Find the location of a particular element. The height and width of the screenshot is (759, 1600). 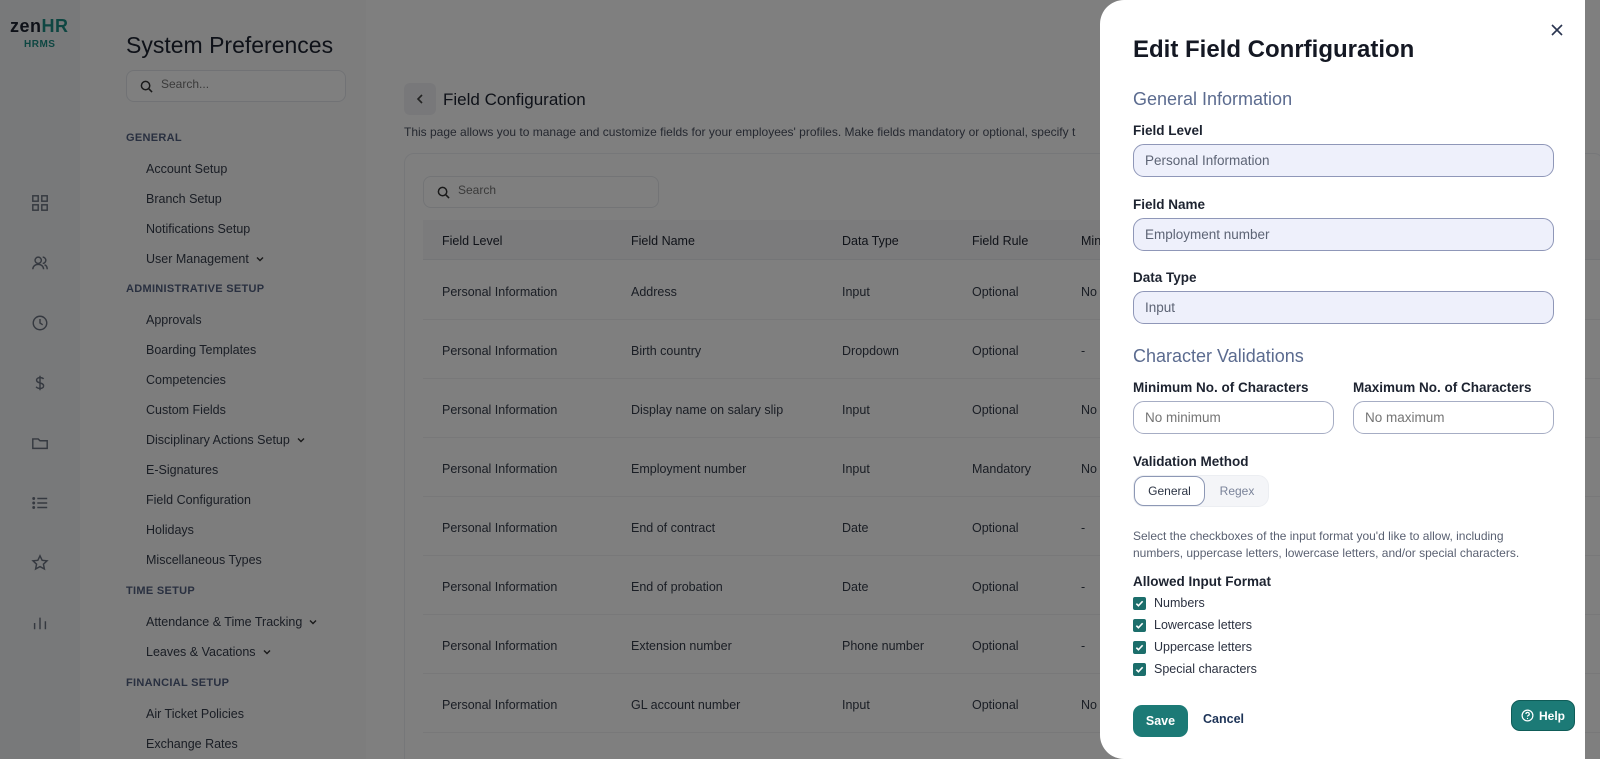

field-name-value is located at coordinates (1343, 234).